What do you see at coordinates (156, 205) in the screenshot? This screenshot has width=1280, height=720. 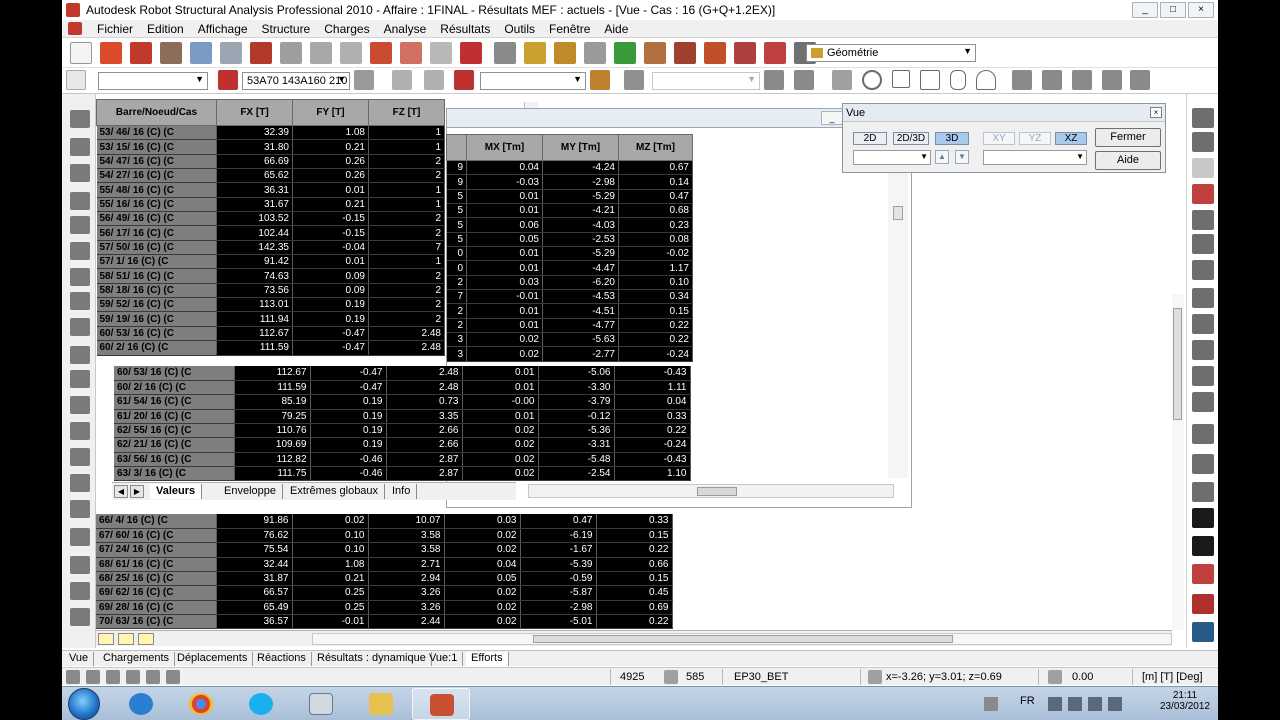 I see `table-cell: 55/ 16/ 16 (C) (C` at bounding box center [156, 205].